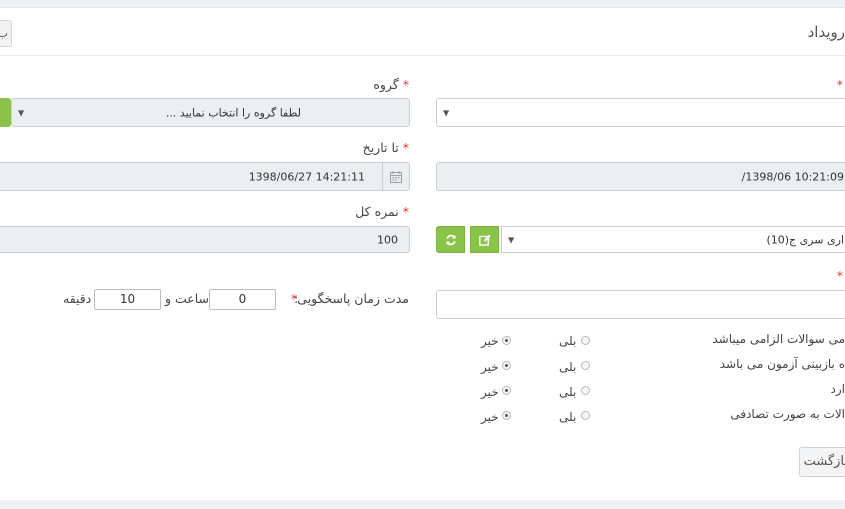 The image size is (845, 509). I want to click on series-select-value: اری سری ج(10), so click(805, 239).